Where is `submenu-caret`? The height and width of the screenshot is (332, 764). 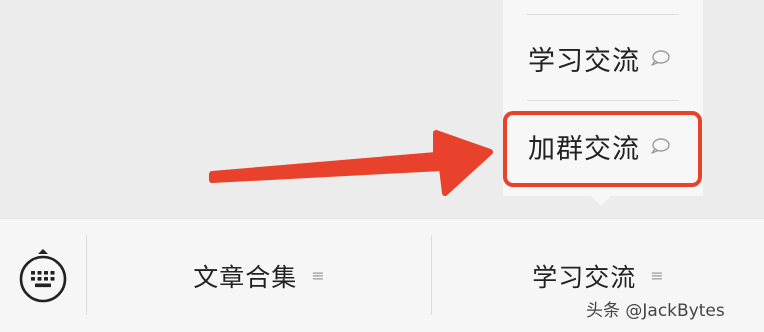
submenu-caret is located at coordinates (601, 201).